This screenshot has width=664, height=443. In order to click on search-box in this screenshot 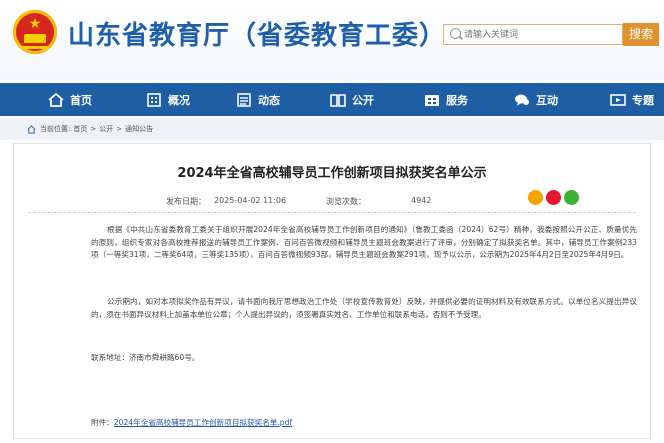, I will do `click(533, 34)`.